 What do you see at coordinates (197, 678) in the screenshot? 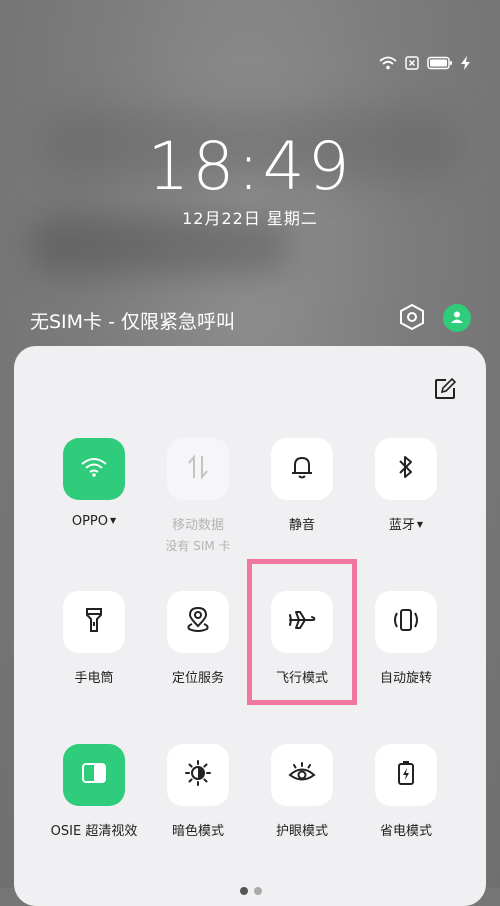
I see `tile-label: 定位服务` at bounding box center [197, 678].